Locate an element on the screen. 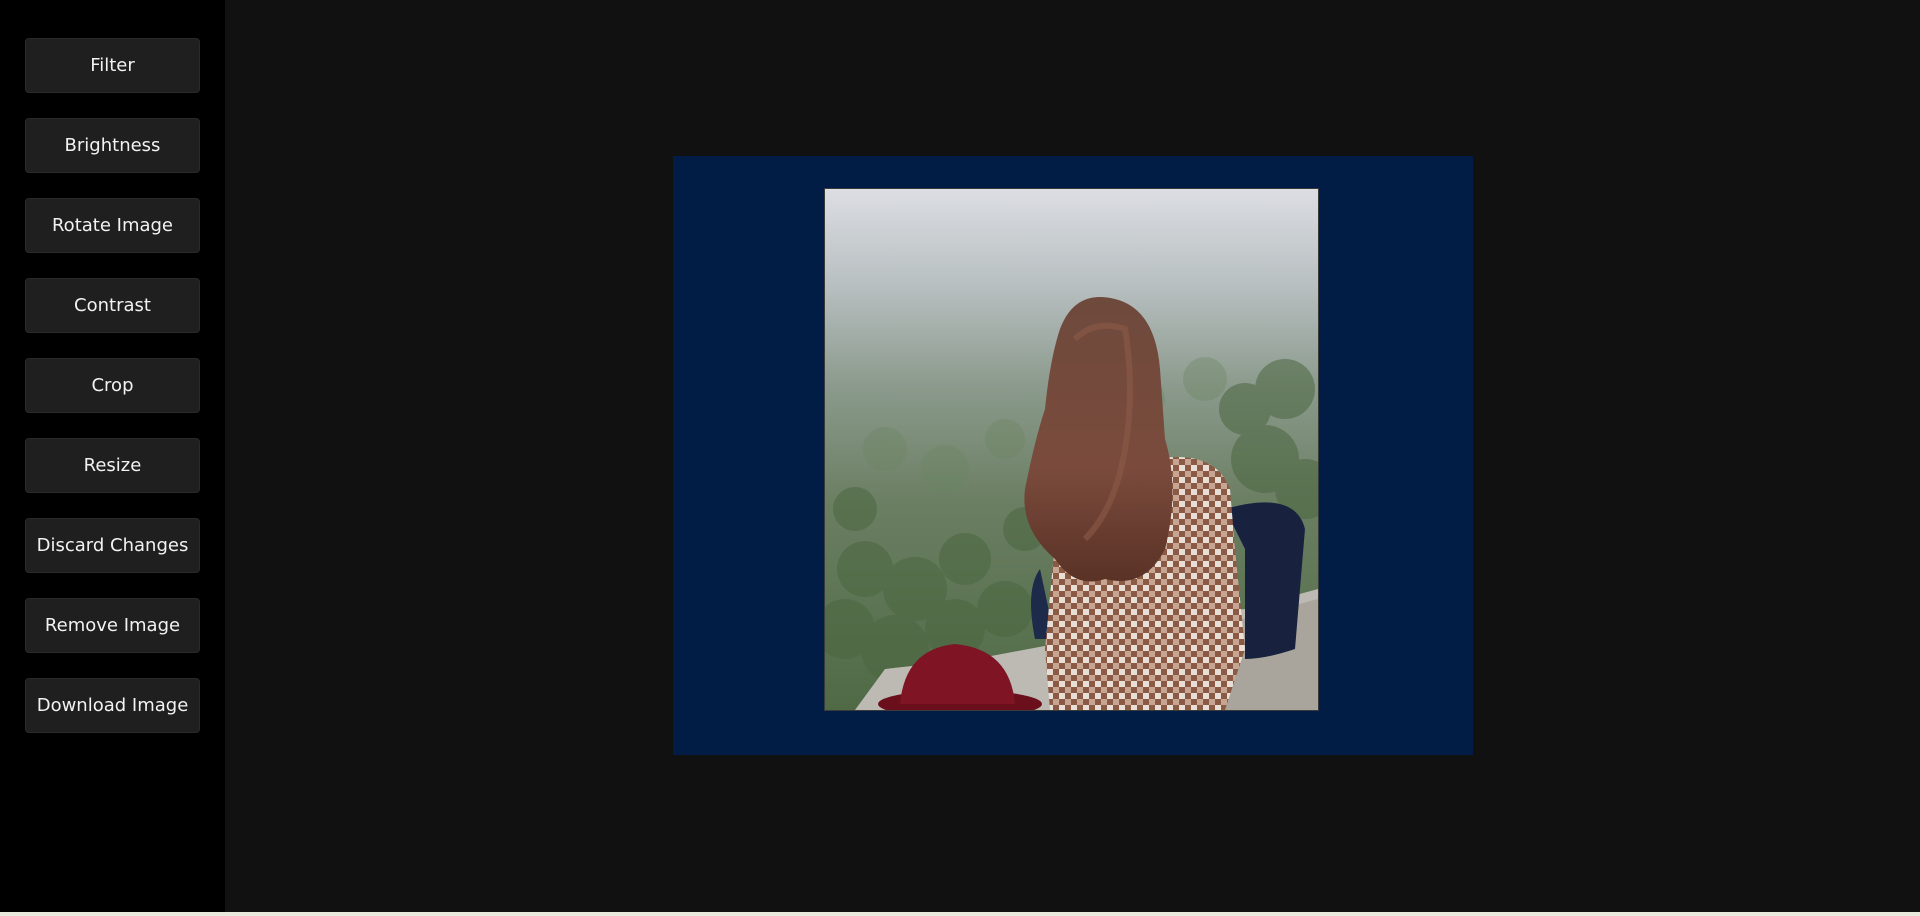  resize-button: Resize is located at coordinates (112, 465).